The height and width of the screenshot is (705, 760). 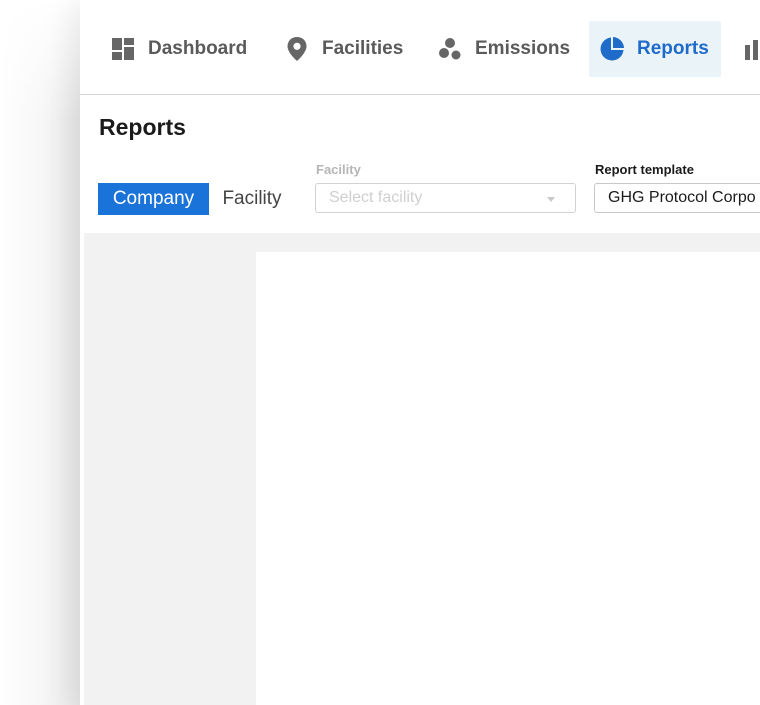 I want to click on report-template-label: Report template, so click(x=644, y=169).